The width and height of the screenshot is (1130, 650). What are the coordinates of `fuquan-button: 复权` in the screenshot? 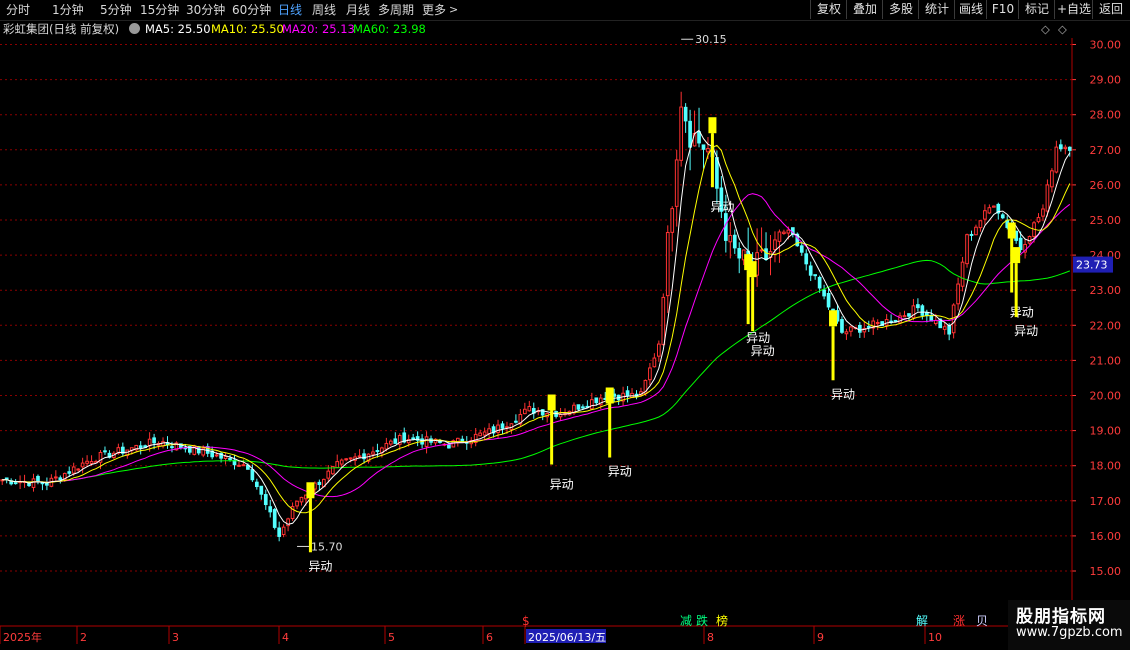 It's located at (828, 9).